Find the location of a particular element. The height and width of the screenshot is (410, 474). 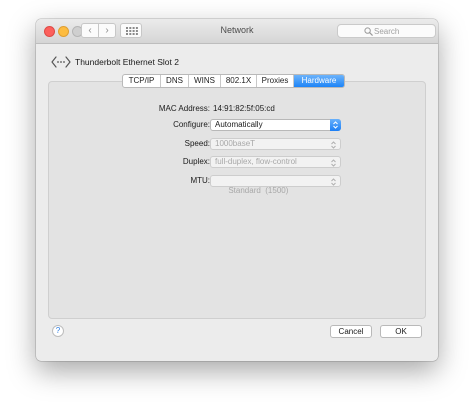

cancel-button: Cancel is located at coordinates (351, 331).